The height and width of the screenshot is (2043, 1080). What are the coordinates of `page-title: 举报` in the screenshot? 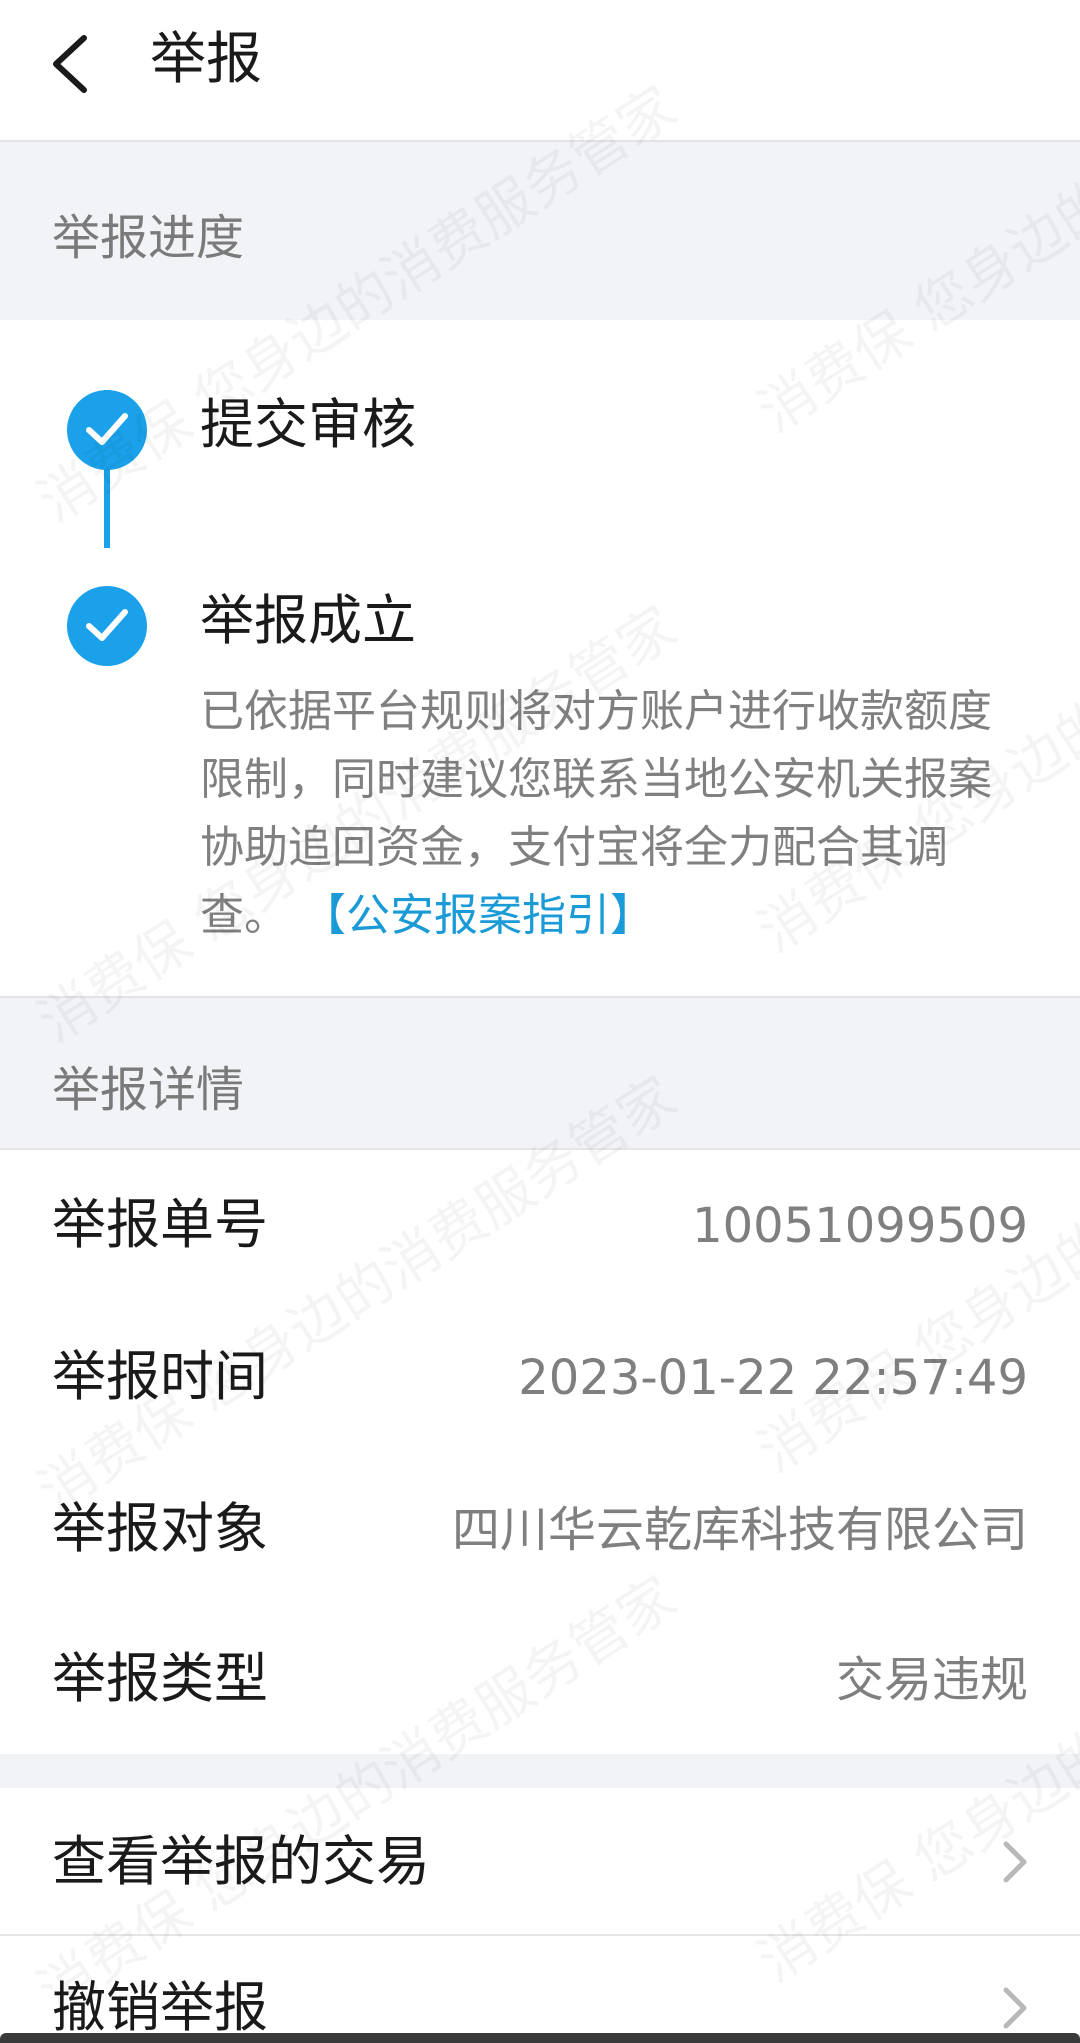 It's located at (206, 59).